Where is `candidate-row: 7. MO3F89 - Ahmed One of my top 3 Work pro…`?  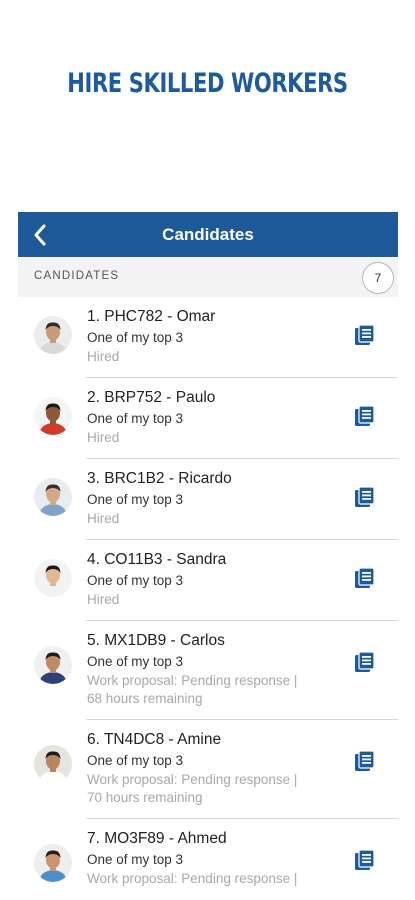 candidate-row: 7. MO3F89 - Ahmed One of my top 3 Work pro… is located at coordinates (208, 859).